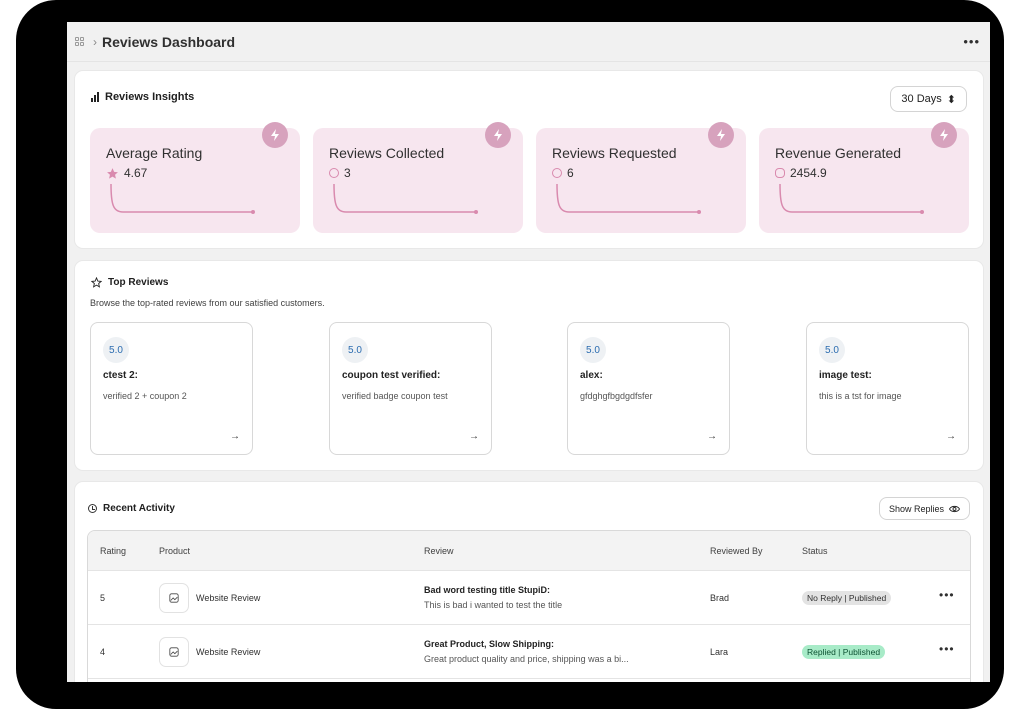 Image resolution: width=1024 pixels, height=709 pixels. What do you see at coordinates (916, 508) in the screenshot?
I see `show-replies-label: Show Replies` at bounding box center [916, 508].